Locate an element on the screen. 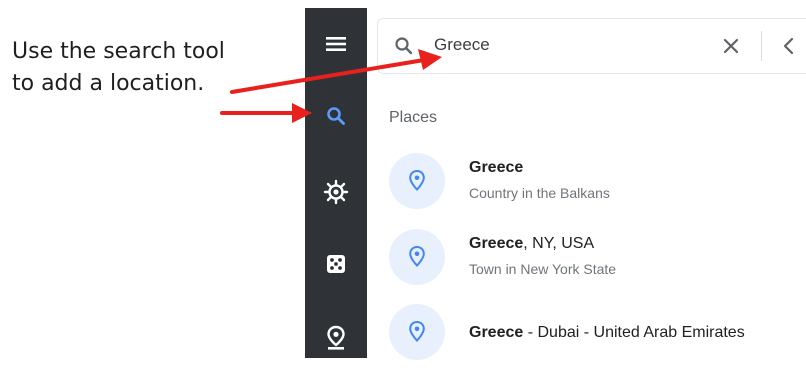 The width and height of the screenshot is (806, 368). result-item: Greece, NY, USA Town in New York State is located at coordinates (594, 261).